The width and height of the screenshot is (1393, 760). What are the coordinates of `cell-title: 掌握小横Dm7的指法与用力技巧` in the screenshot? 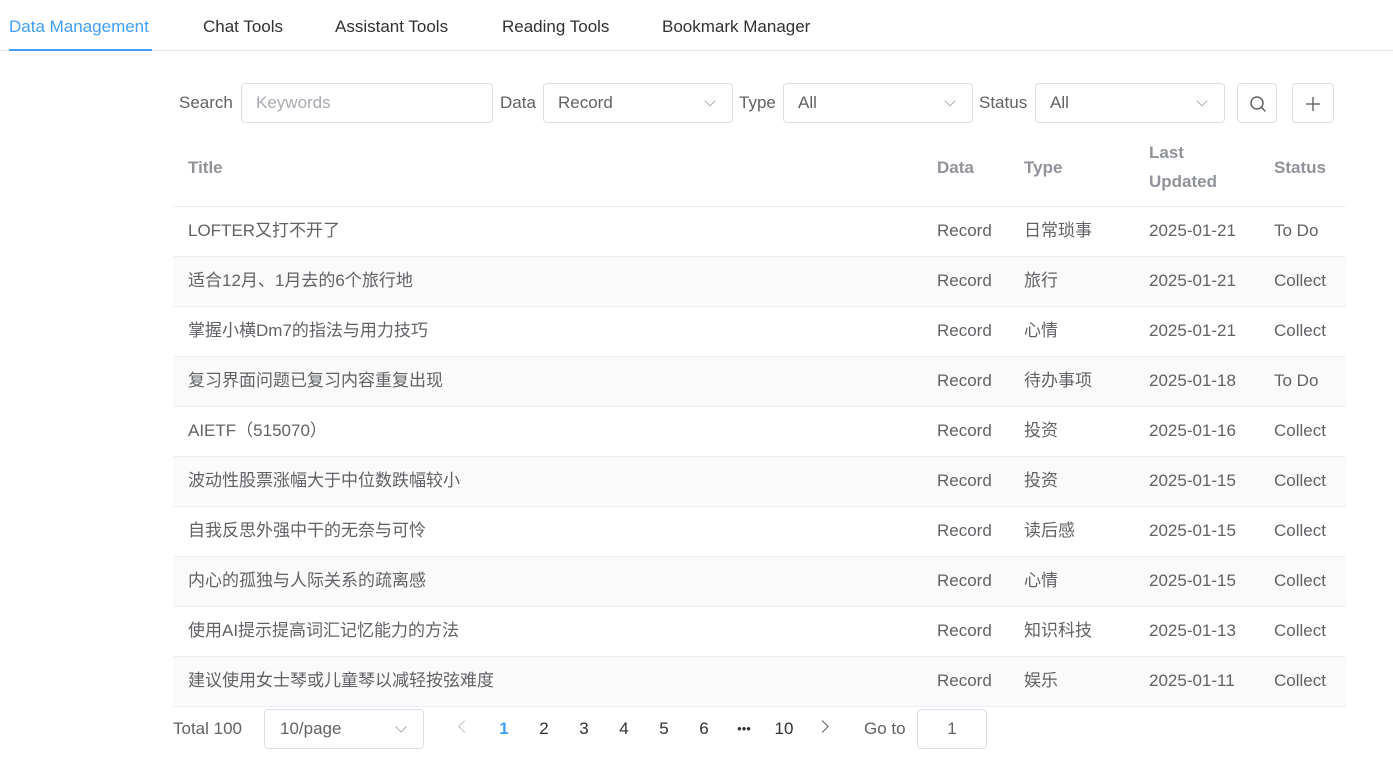 It's located at (308, 330).